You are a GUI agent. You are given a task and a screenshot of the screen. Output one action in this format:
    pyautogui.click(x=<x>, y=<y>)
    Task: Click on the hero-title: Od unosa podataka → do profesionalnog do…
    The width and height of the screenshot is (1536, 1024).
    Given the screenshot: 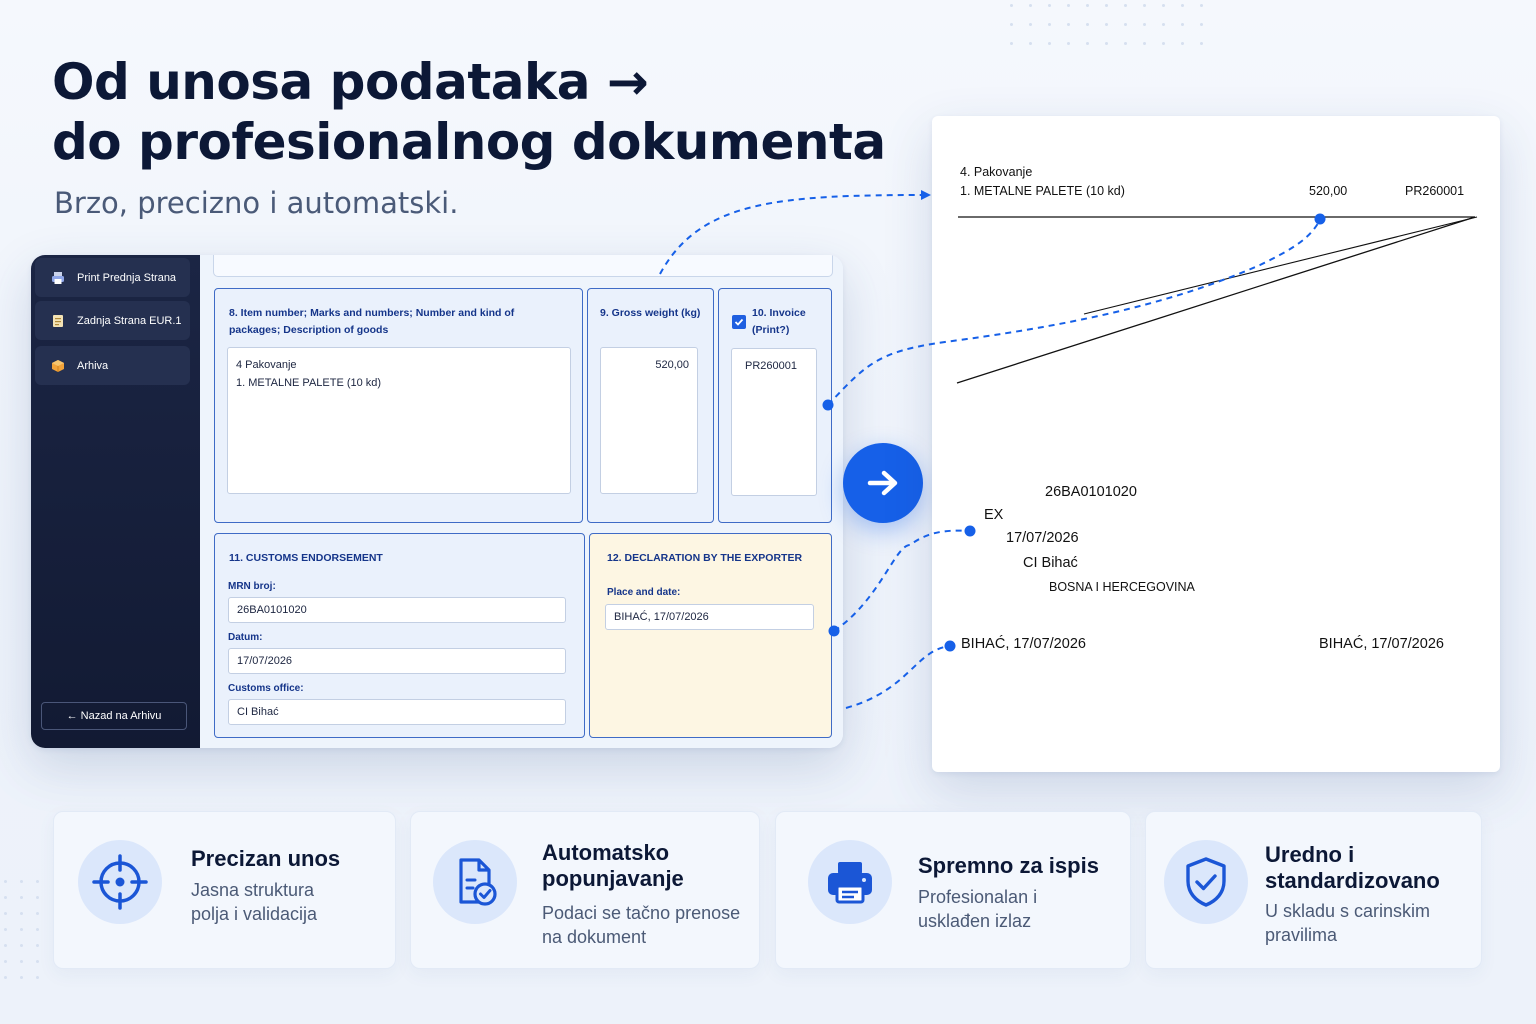 What is the action you would take?
    pyautogui.click(x=469, y=112)
    